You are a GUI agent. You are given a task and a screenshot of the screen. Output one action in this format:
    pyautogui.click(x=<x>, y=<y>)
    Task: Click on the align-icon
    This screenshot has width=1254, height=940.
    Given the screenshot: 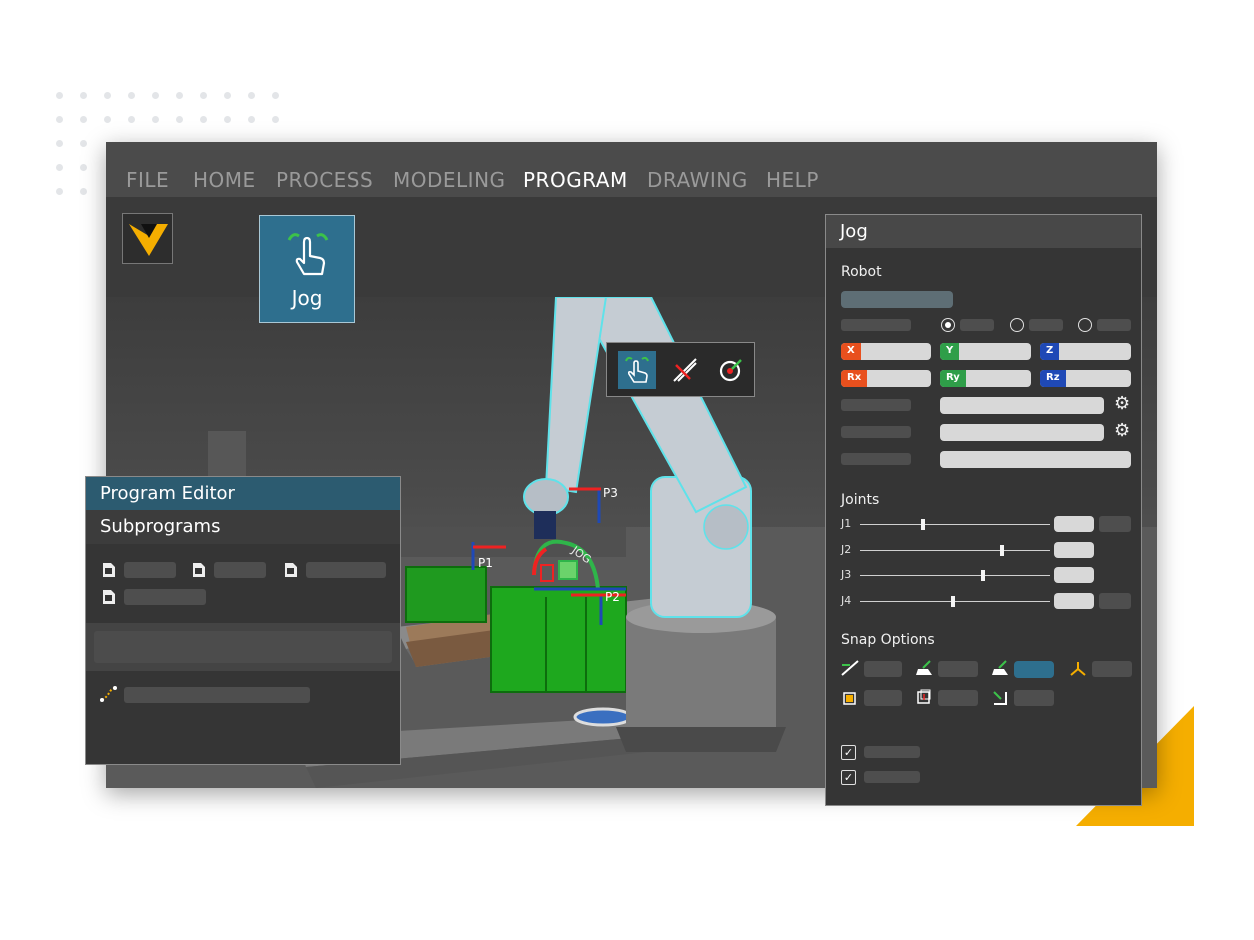 What is the action you would take?
    pyautogui.click(x=685, y=370)
    